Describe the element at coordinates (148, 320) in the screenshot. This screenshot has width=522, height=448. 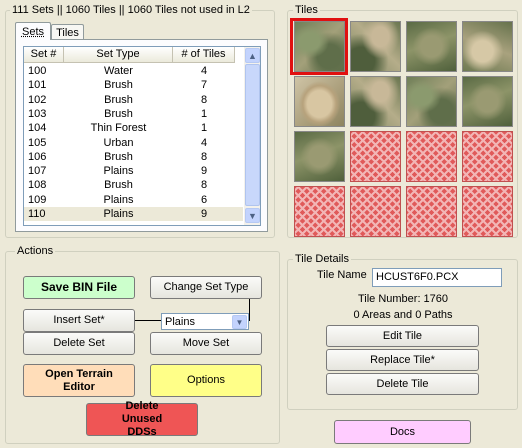
I see `connector-left` at that location.